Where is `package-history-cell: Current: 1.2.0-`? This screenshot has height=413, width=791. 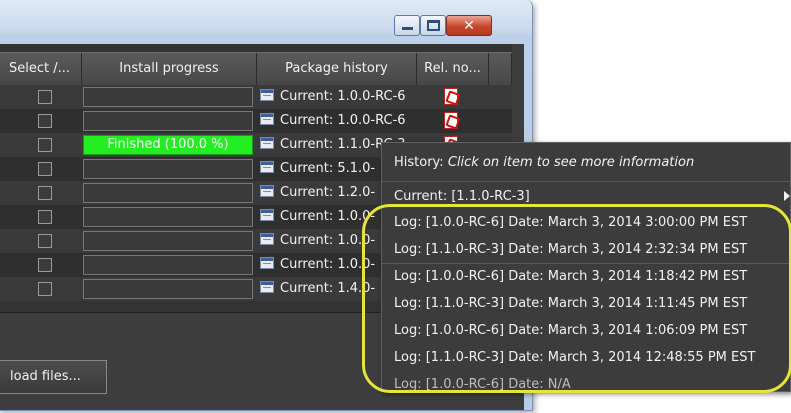
package-history-cell: Current: 1.2.0- is located at coordinates (317, 193).